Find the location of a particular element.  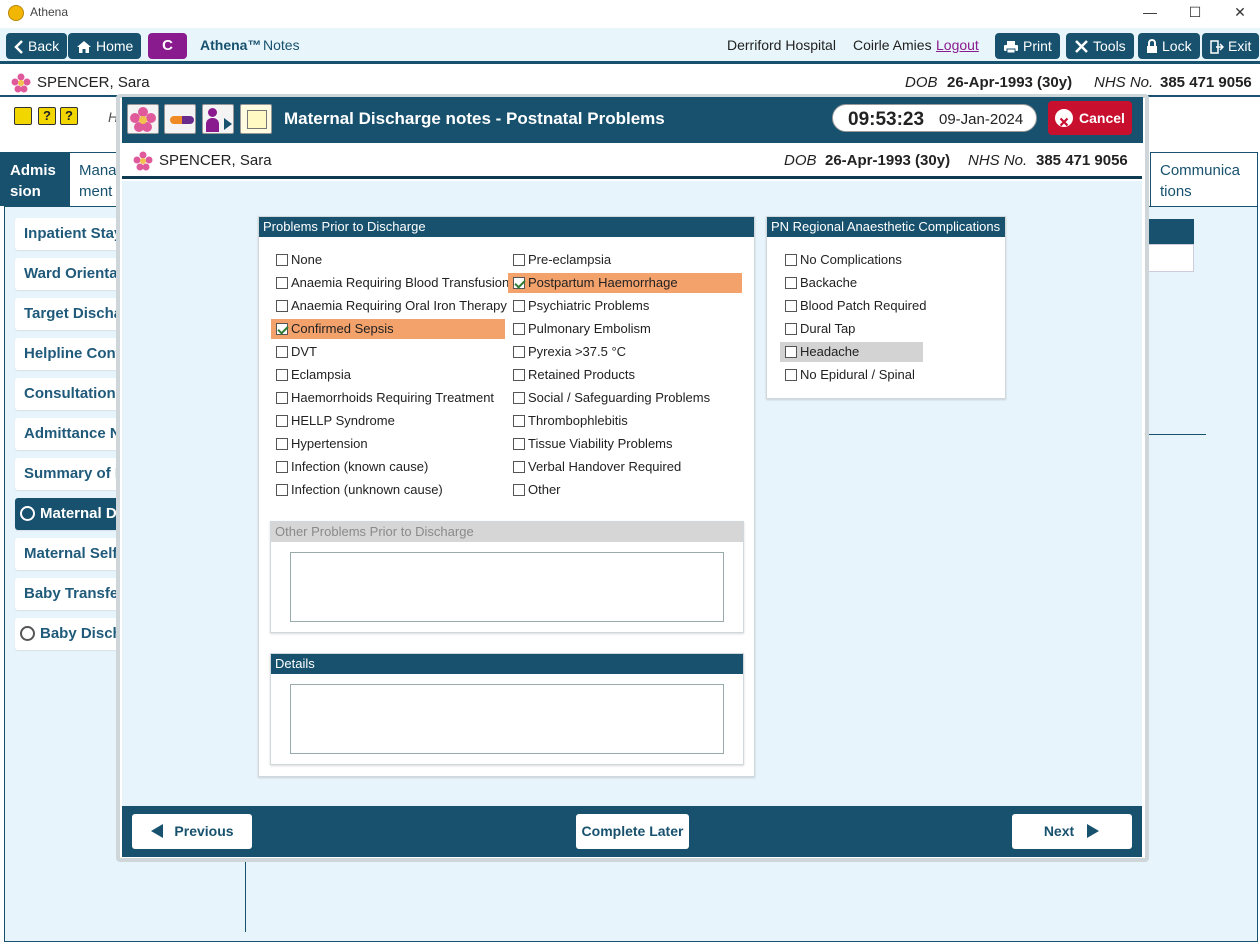

checkbox-dvt: DVT is located at coordinates (294, 352).